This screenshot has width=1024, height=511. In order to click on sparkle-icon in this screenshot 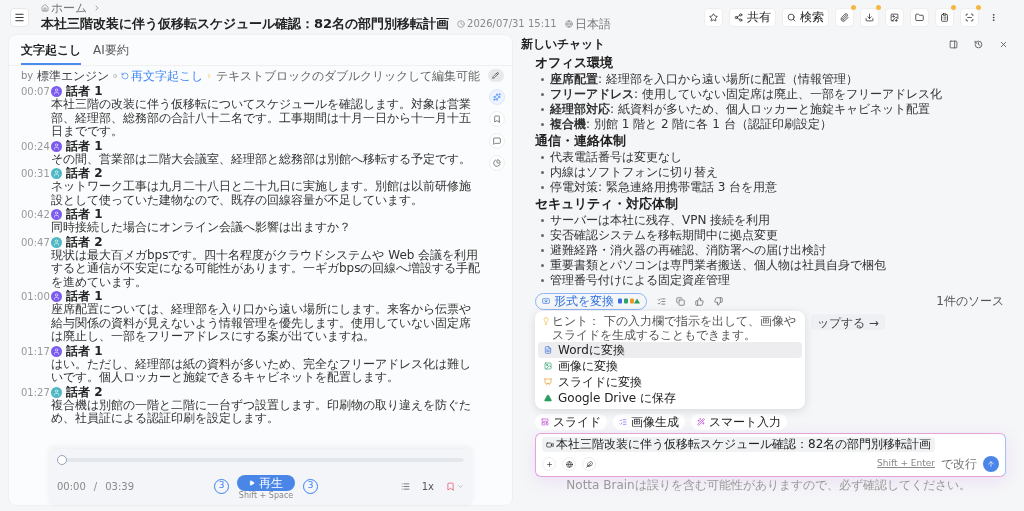, I will do `click(497, 97)`.